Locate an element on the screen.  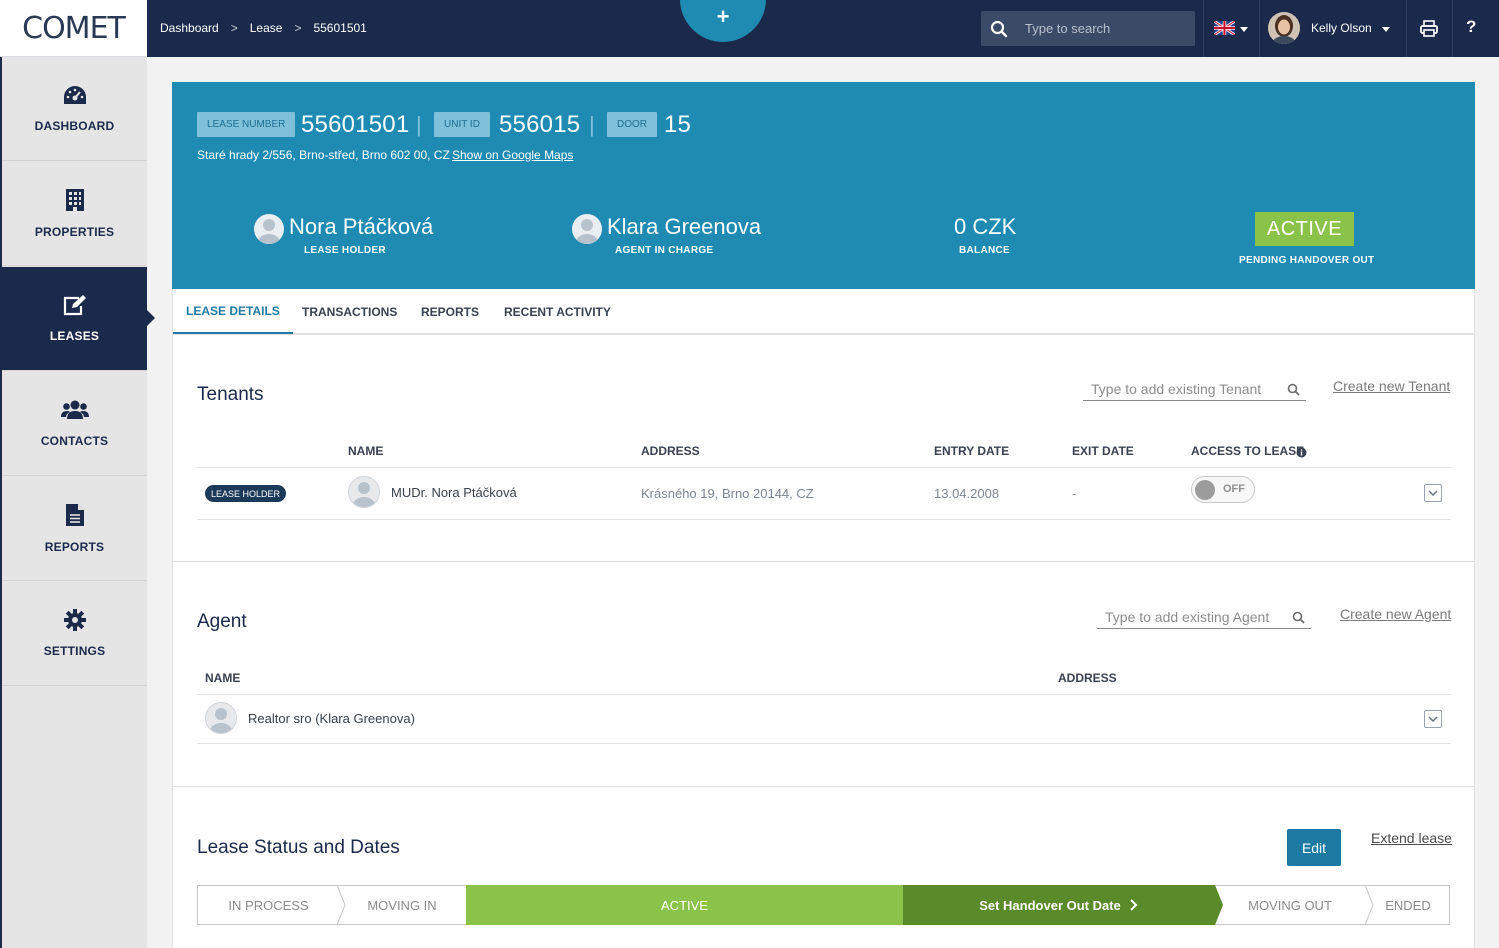
tenant-entry-date: 13.04.2008 is located at coordinates (967, 493).